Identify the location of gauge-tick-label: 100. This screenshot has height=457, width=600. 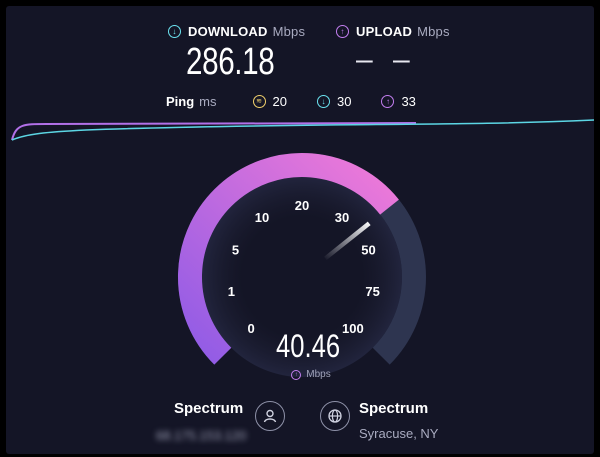
(353, 328).